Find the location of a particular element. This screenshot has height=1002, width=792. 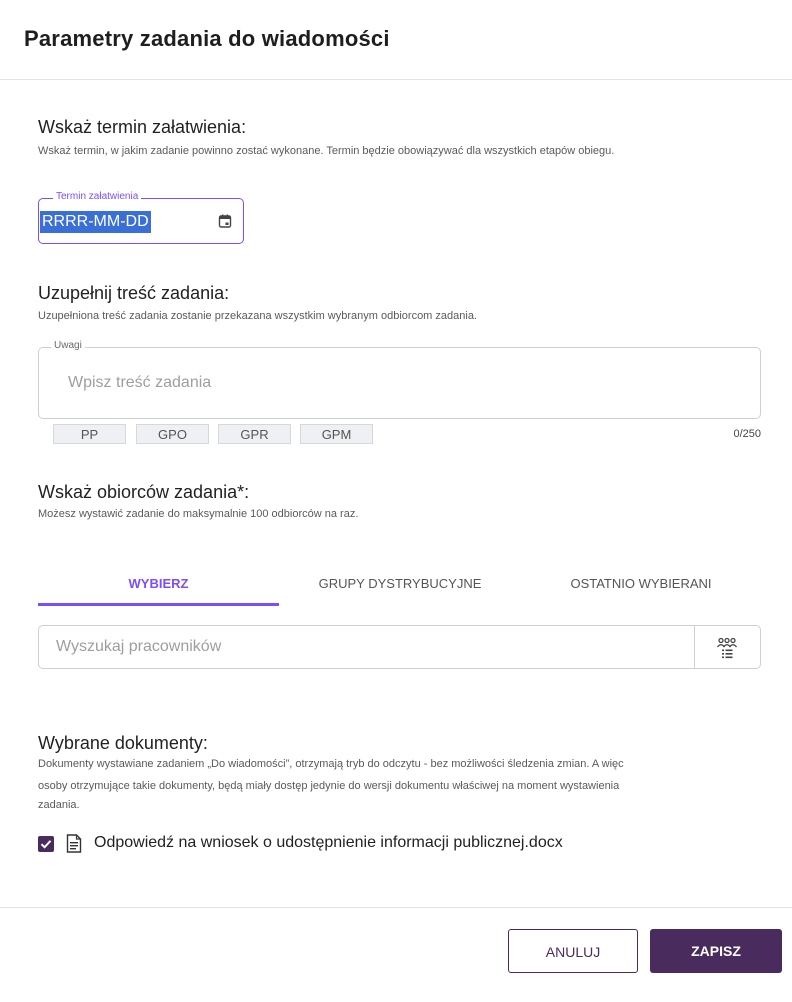

dialog-header: Parametry zadania do wiadomości is located at coordinates (396, 40).